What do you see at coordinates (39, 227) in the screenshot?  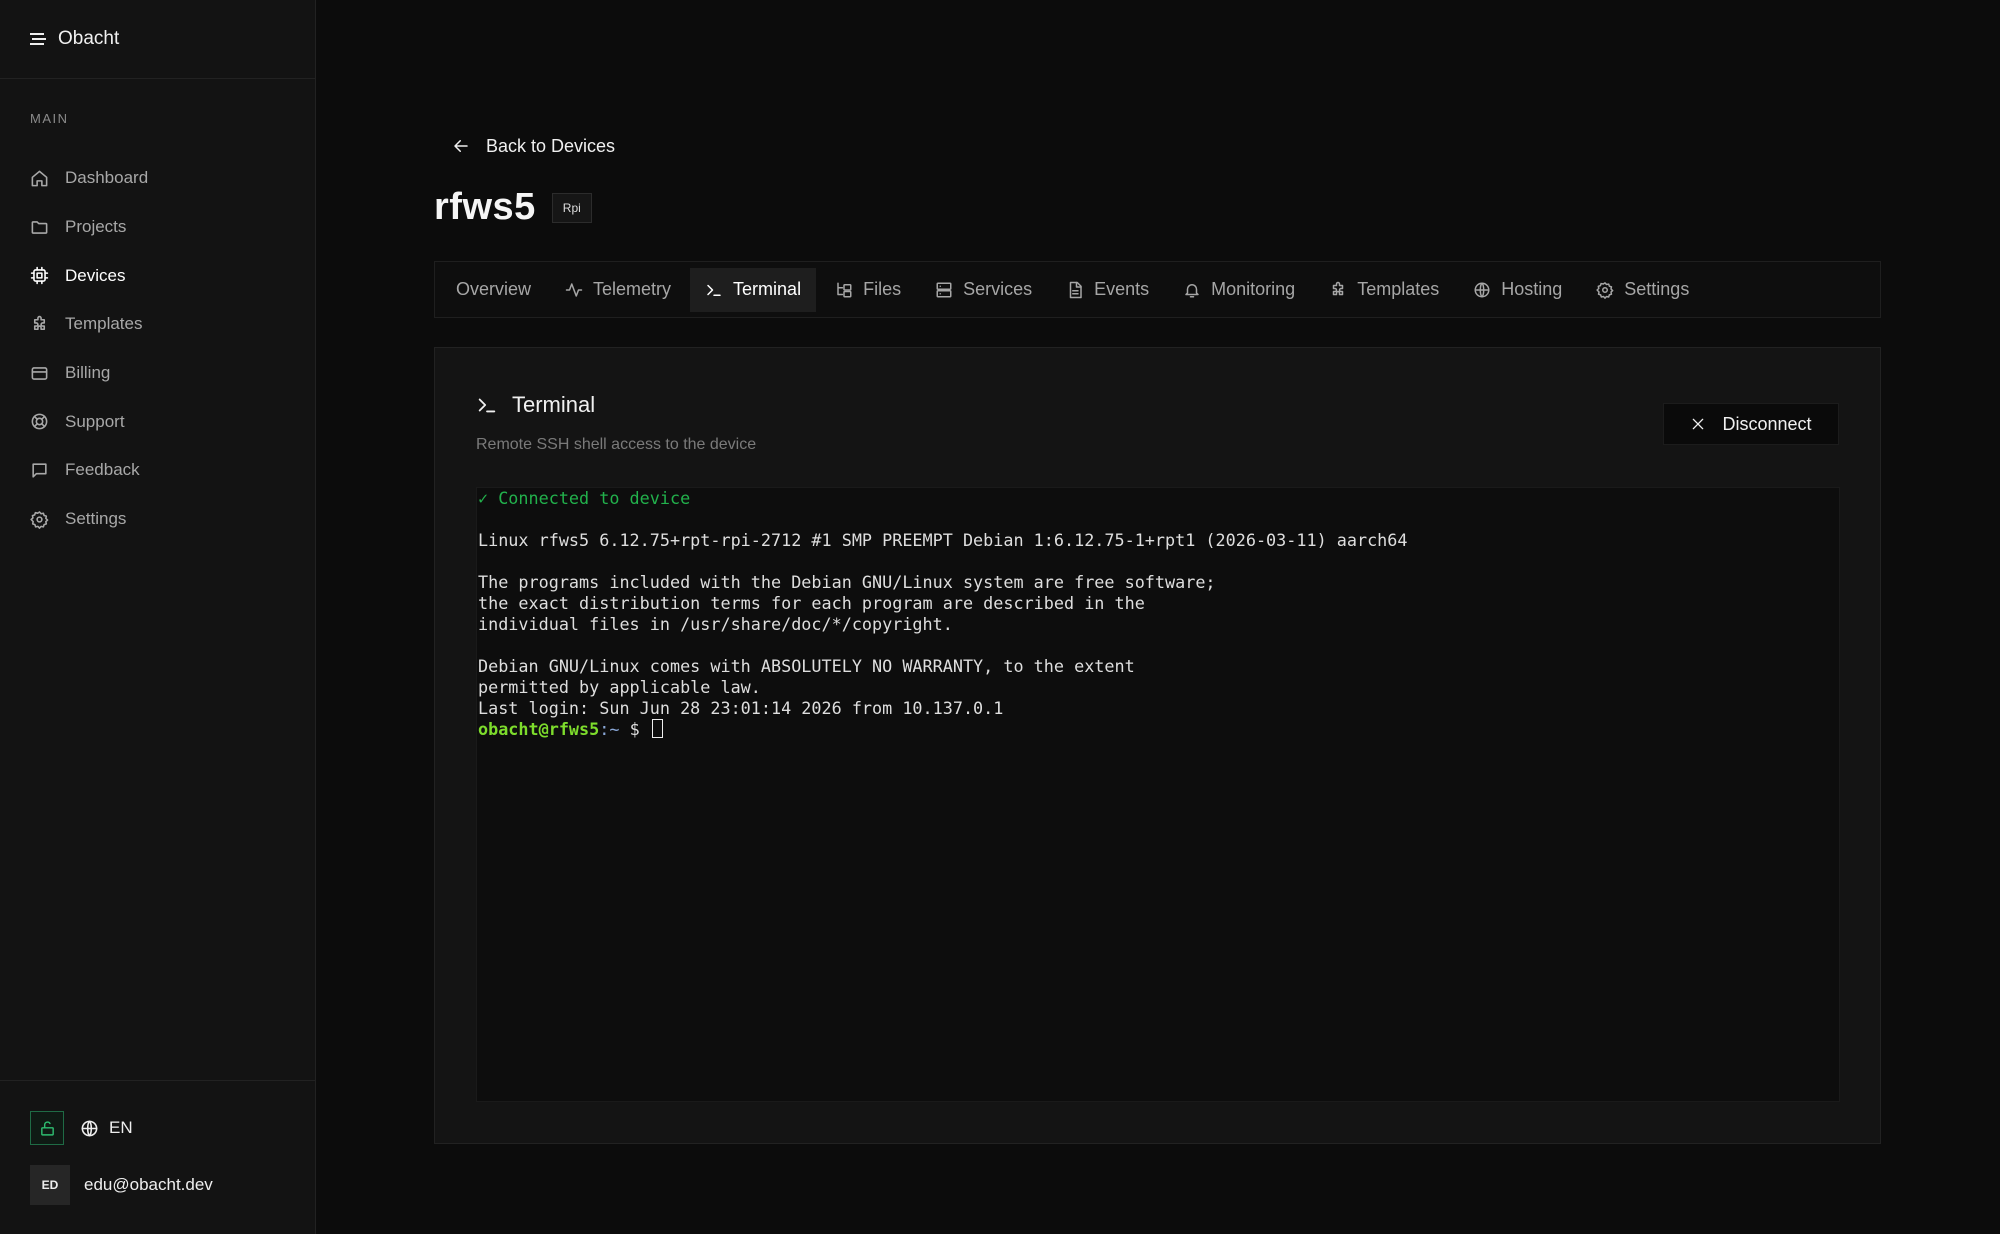 I see `folder-icon` at bounding box center [39, 227].